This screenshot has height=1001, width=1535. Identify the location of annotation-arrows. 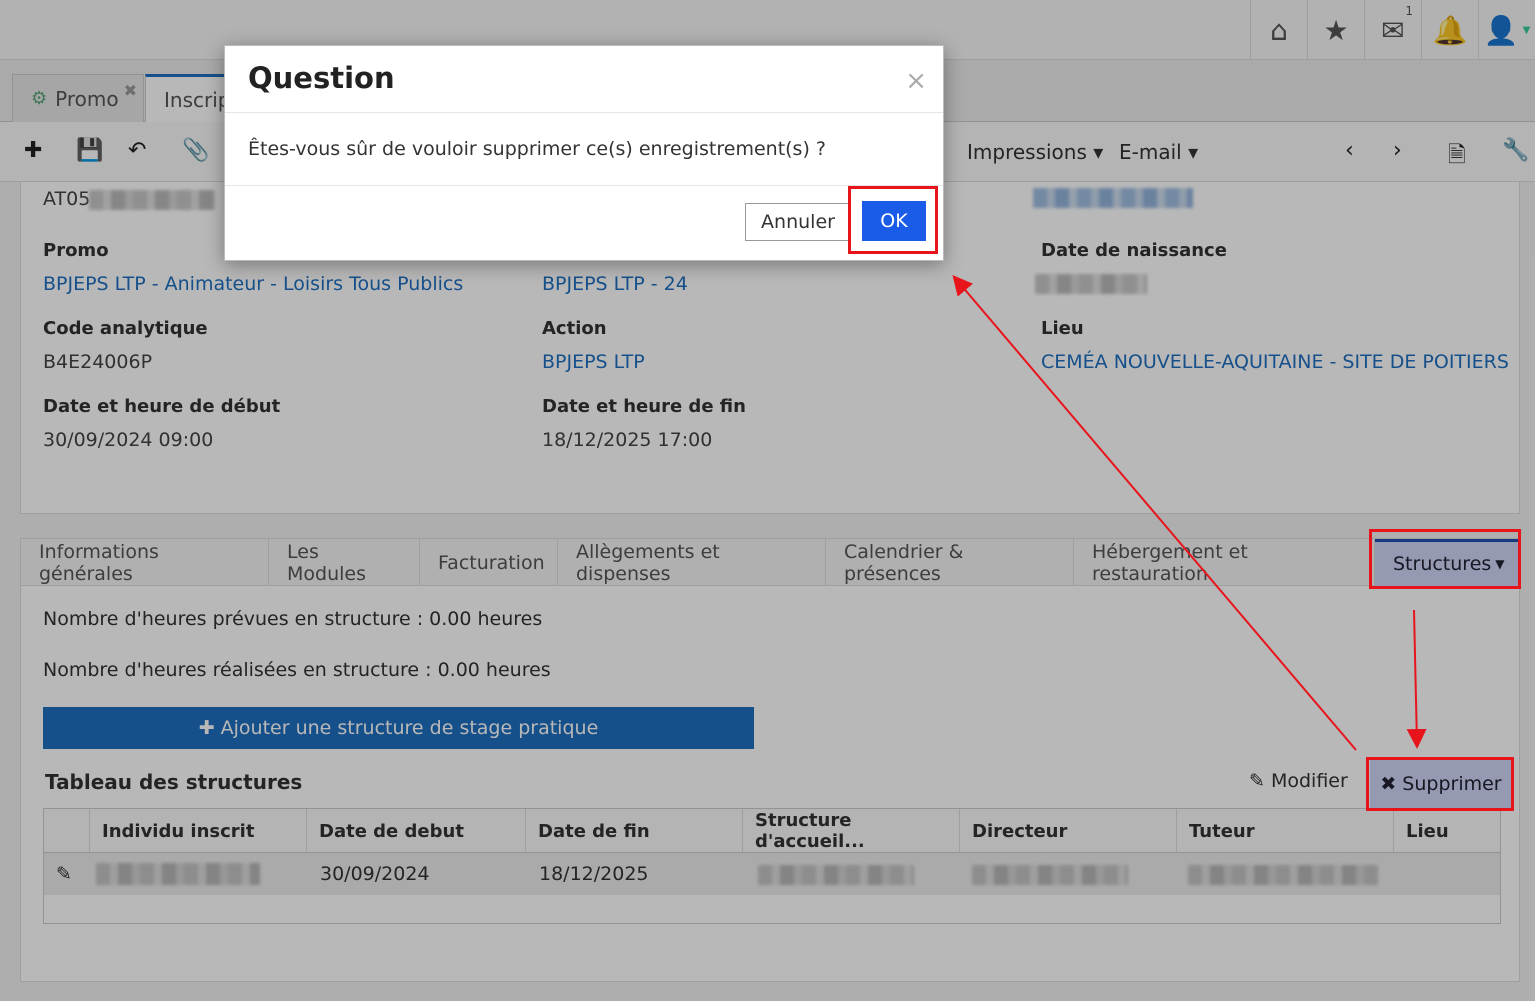
(1189, 512).